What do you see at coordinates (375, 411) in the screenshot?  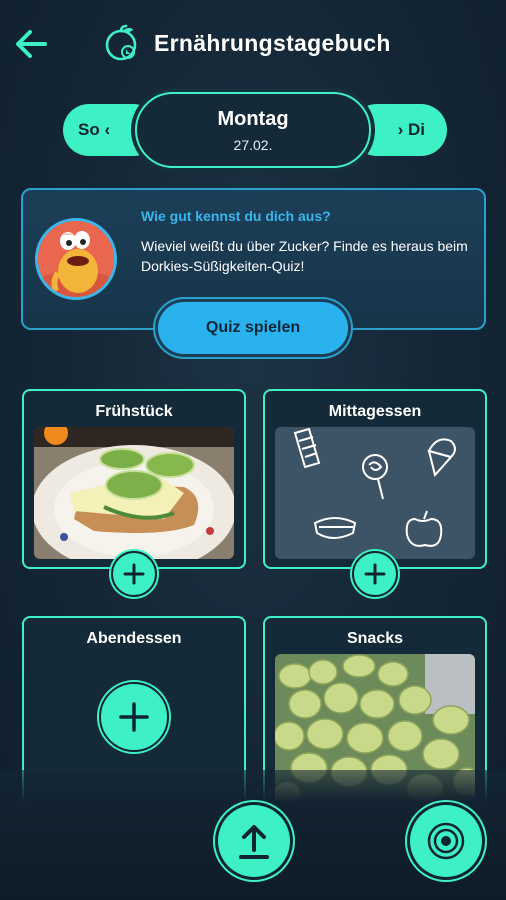 I see `meal-label: Mittagessen` at bounding box center [375, 411].